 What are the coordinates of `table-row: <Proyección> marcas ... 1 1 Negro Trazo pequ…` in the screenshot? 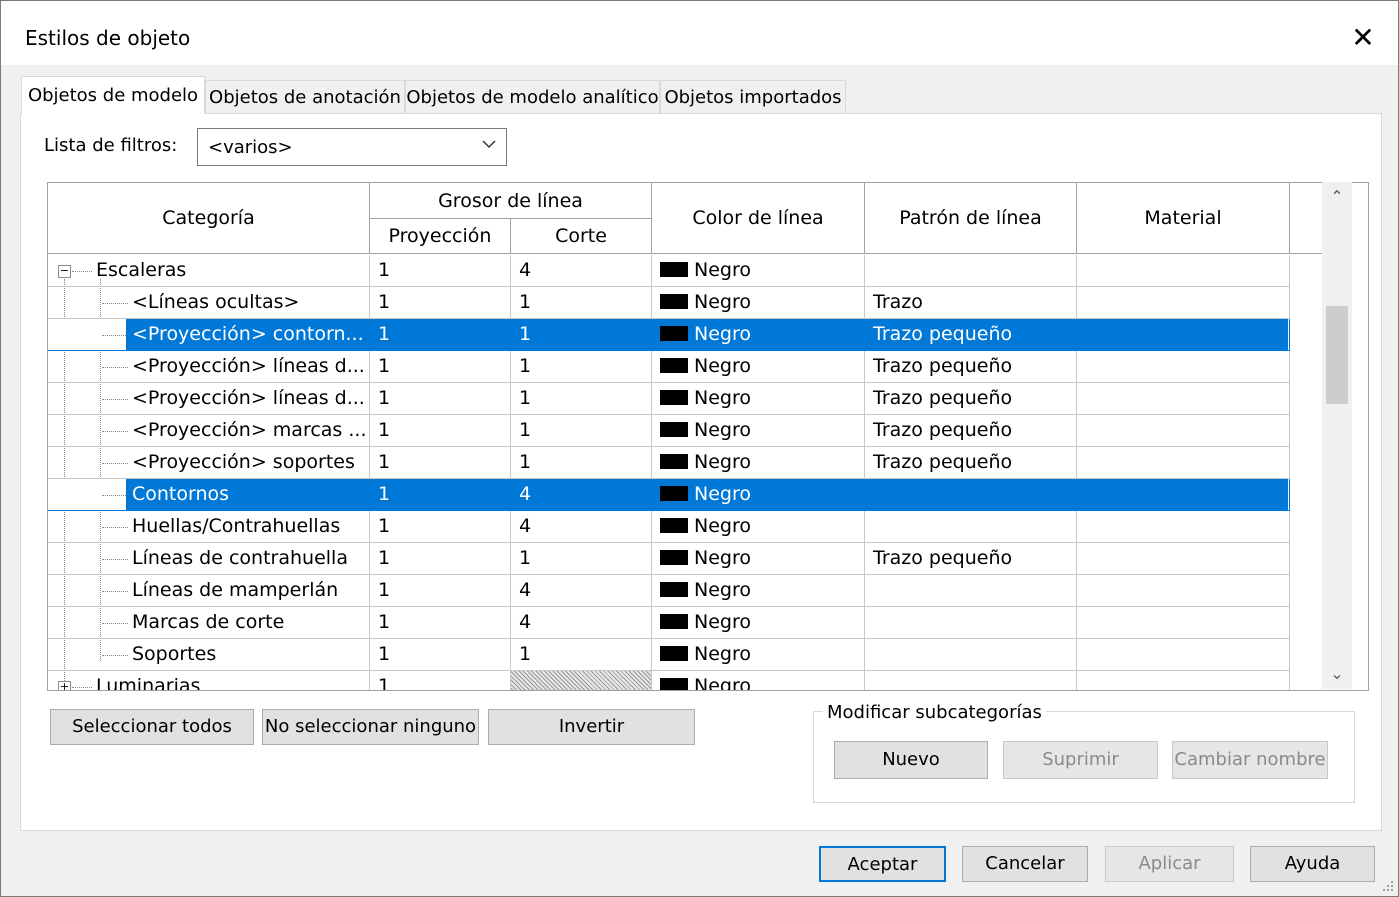 It's located at (669, 431).